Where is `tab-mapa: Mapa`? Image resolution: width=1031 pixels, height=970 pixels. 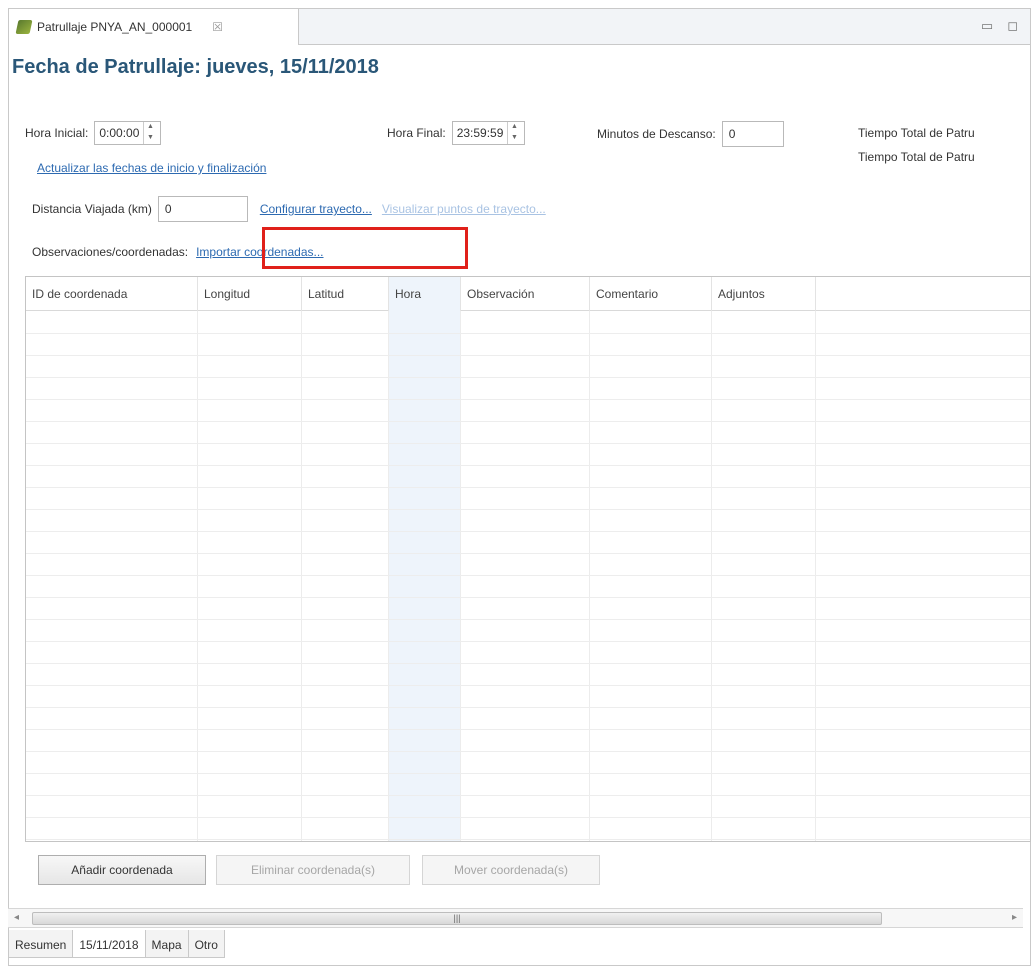
tab-mapa: Mapa is located at coordinates (166, 944).